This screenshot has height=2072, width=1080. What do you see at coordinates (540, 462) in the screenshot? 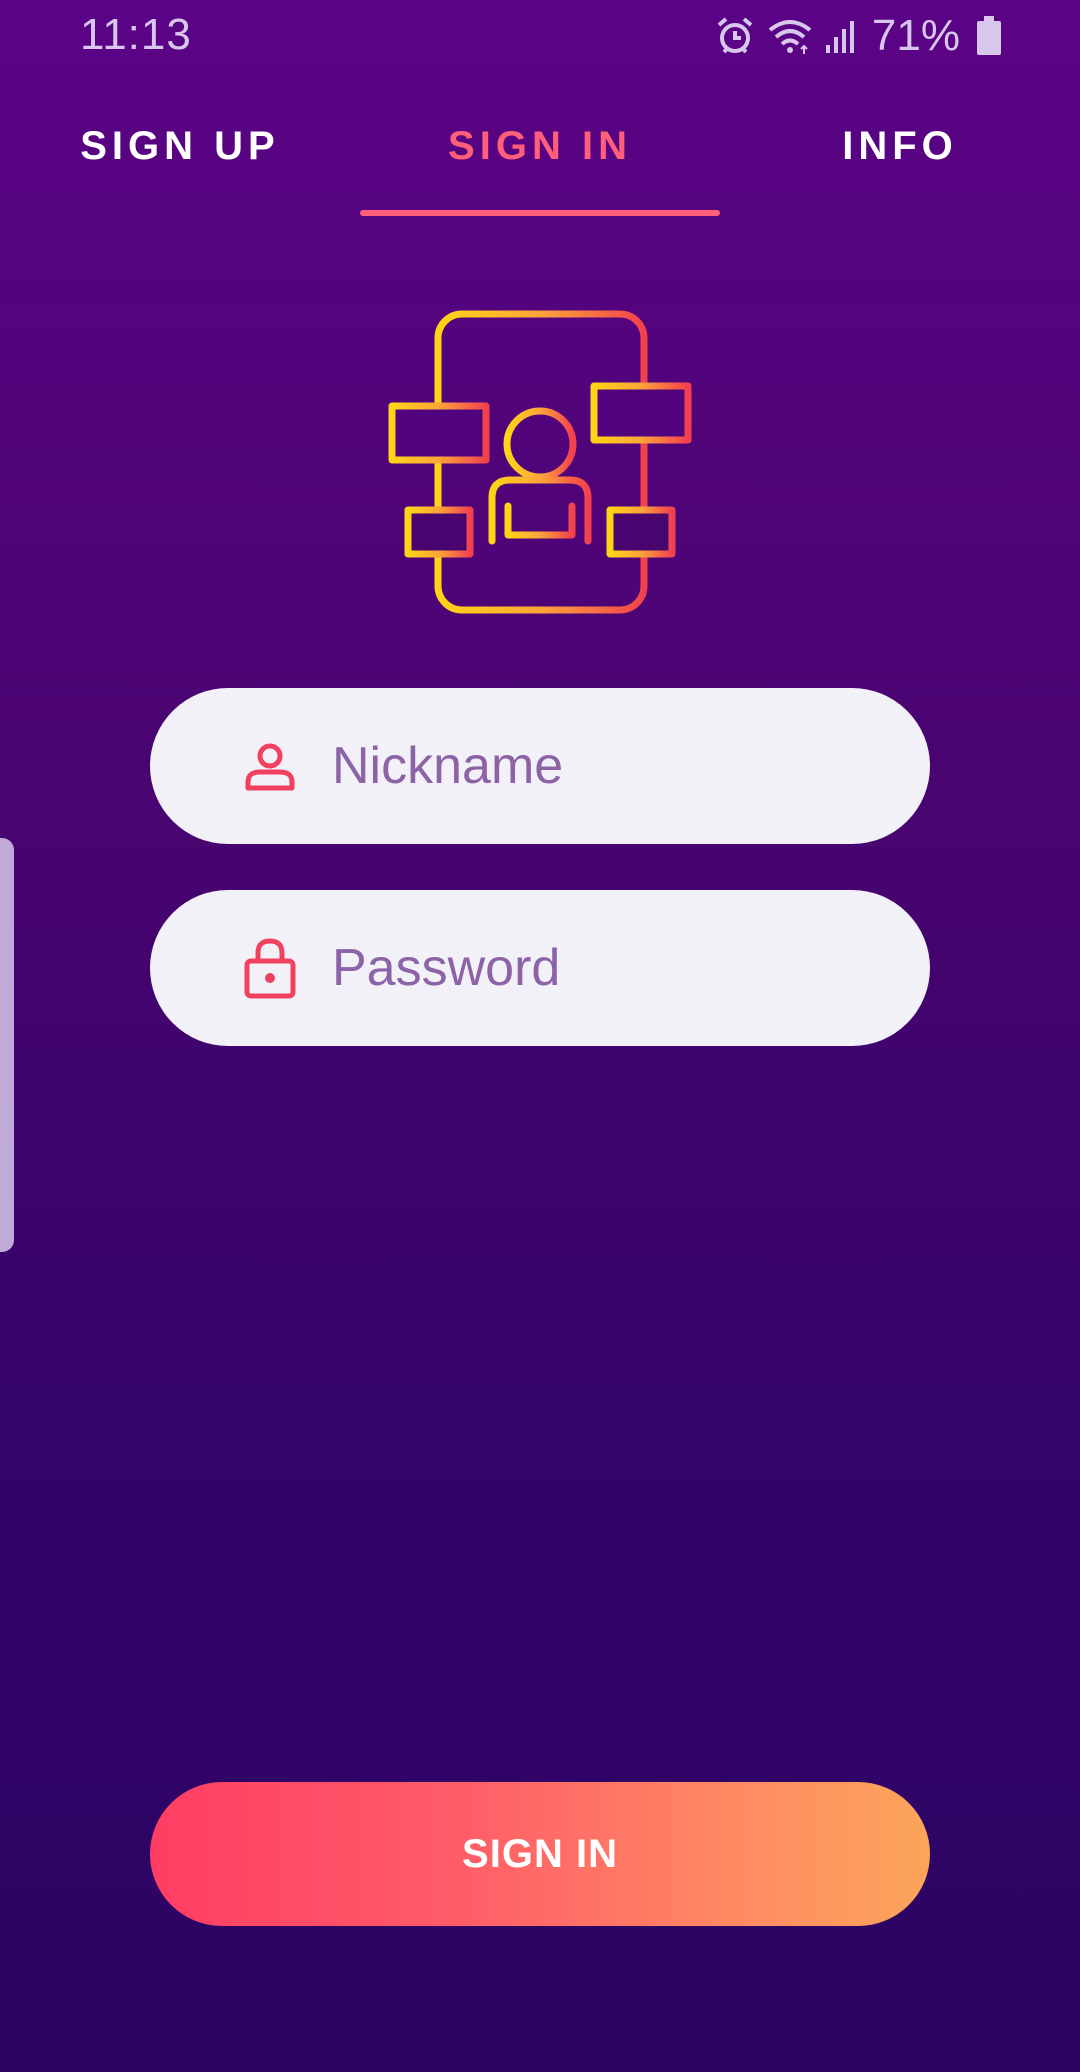
I see `phone-user-interface-icon` at bounding box center [540, 462].